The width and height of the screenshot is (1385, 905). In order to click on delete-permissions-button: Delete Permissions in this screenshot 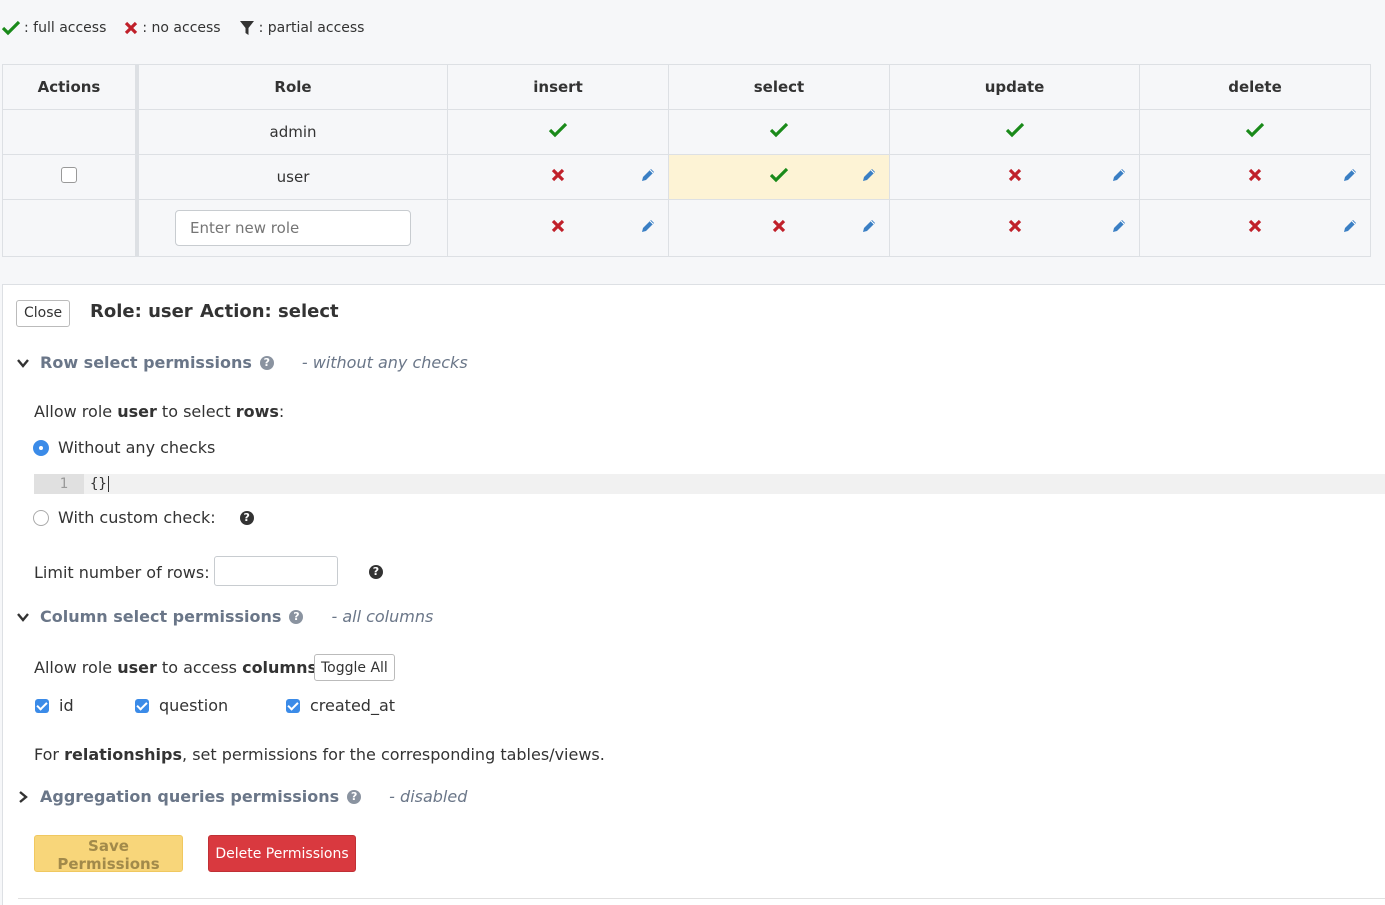, I will do `click(282, 853)`.